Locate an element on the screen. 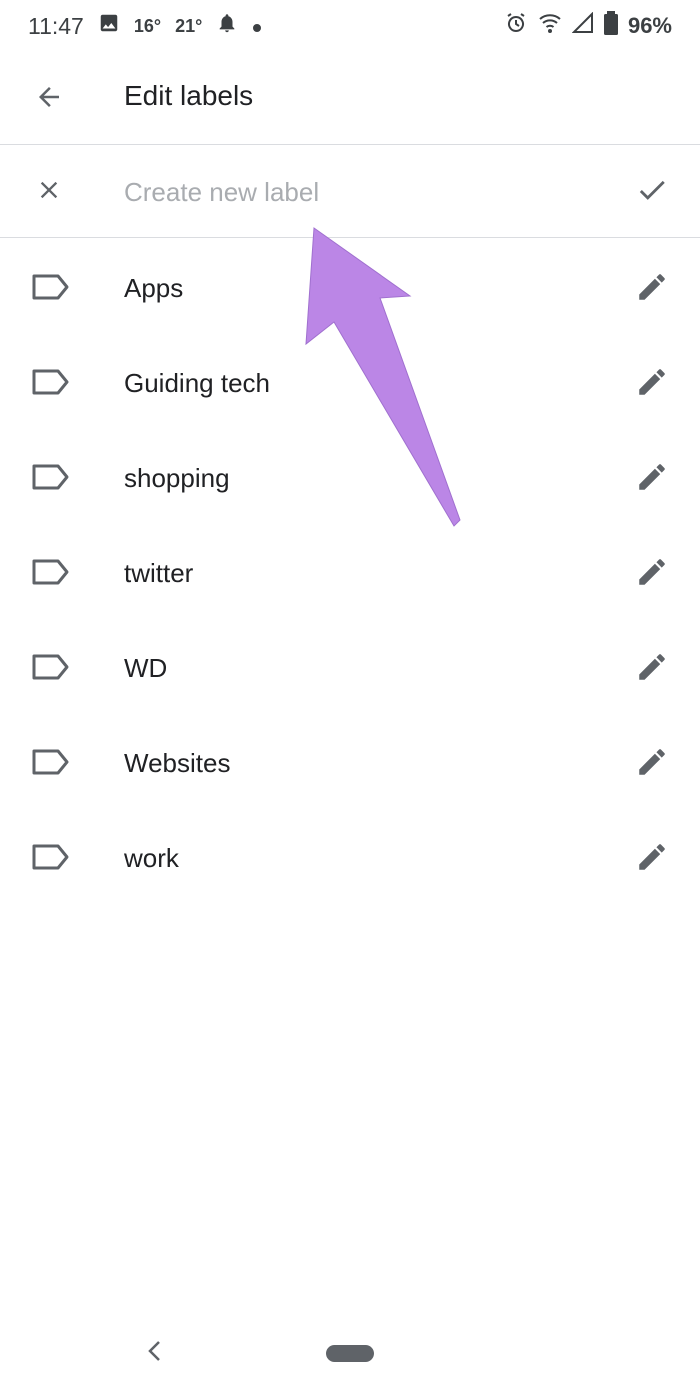  system-nav-bar is located at coordinates (350, 1354).